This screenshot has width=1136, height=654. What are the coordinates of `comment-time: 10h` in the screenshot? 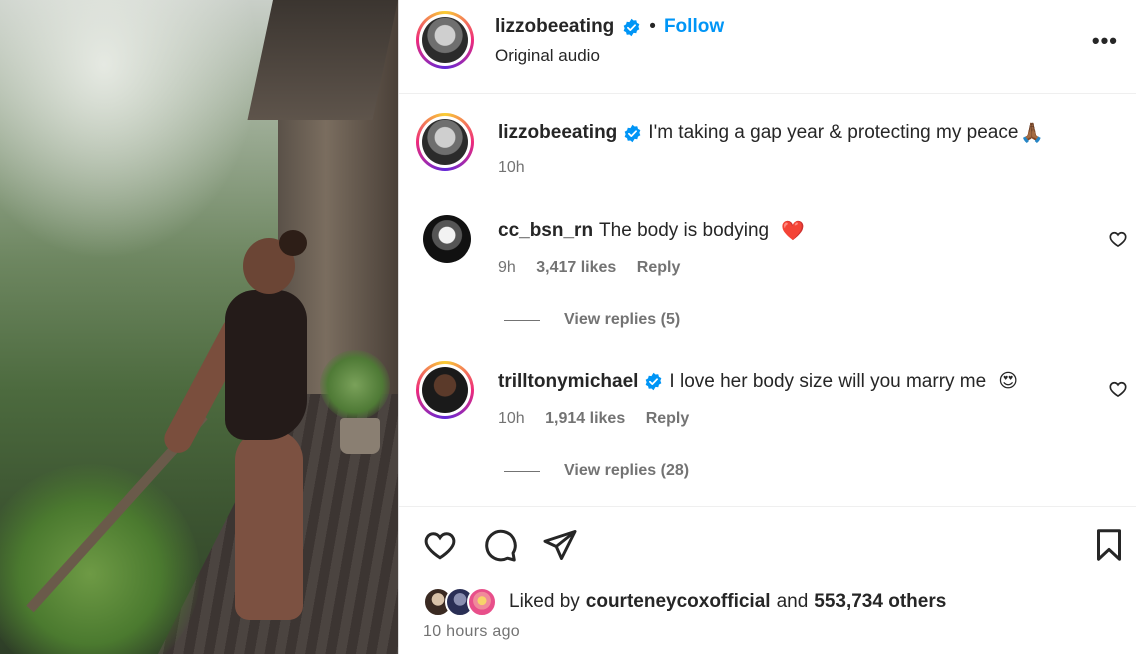 It's located at (511, 418).